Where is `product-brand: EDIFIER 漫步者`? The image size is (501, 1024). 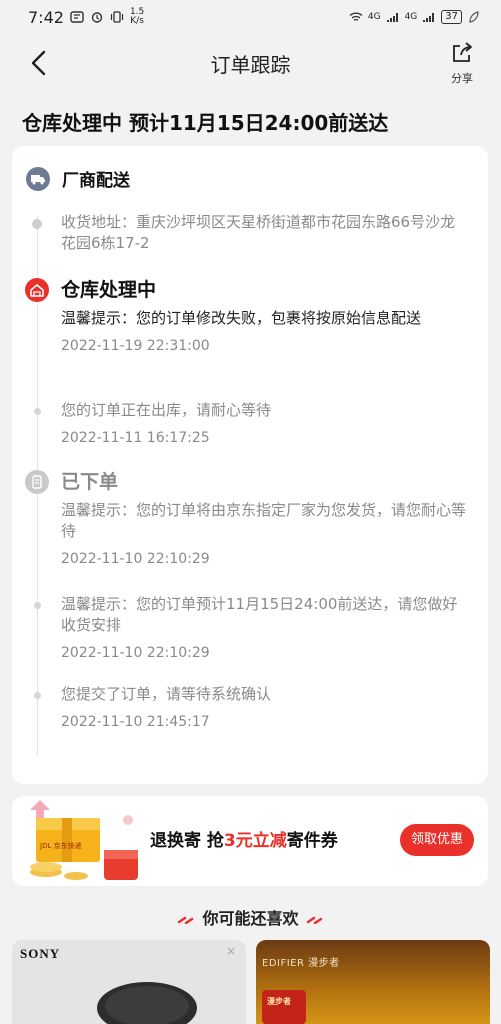
product-brand: EDIFIER 漫步者 is located at coordinates (301, 963).